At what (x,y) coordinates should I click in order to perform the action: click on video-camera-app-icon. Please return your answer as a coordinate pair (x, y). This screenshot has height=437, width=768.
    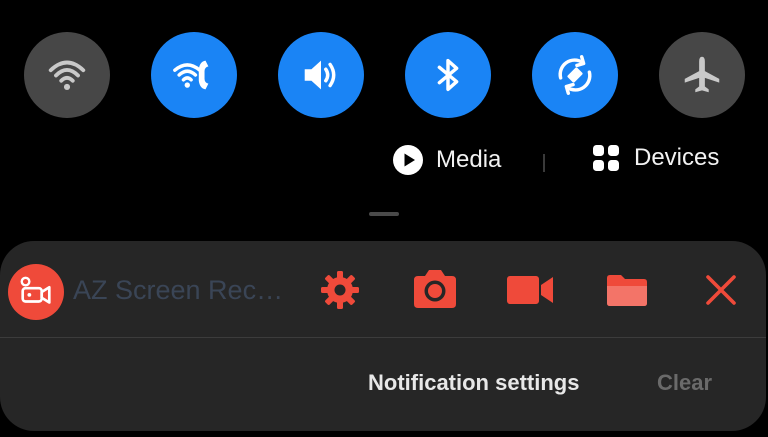
    Looking at the image, I should click on (35, 290).